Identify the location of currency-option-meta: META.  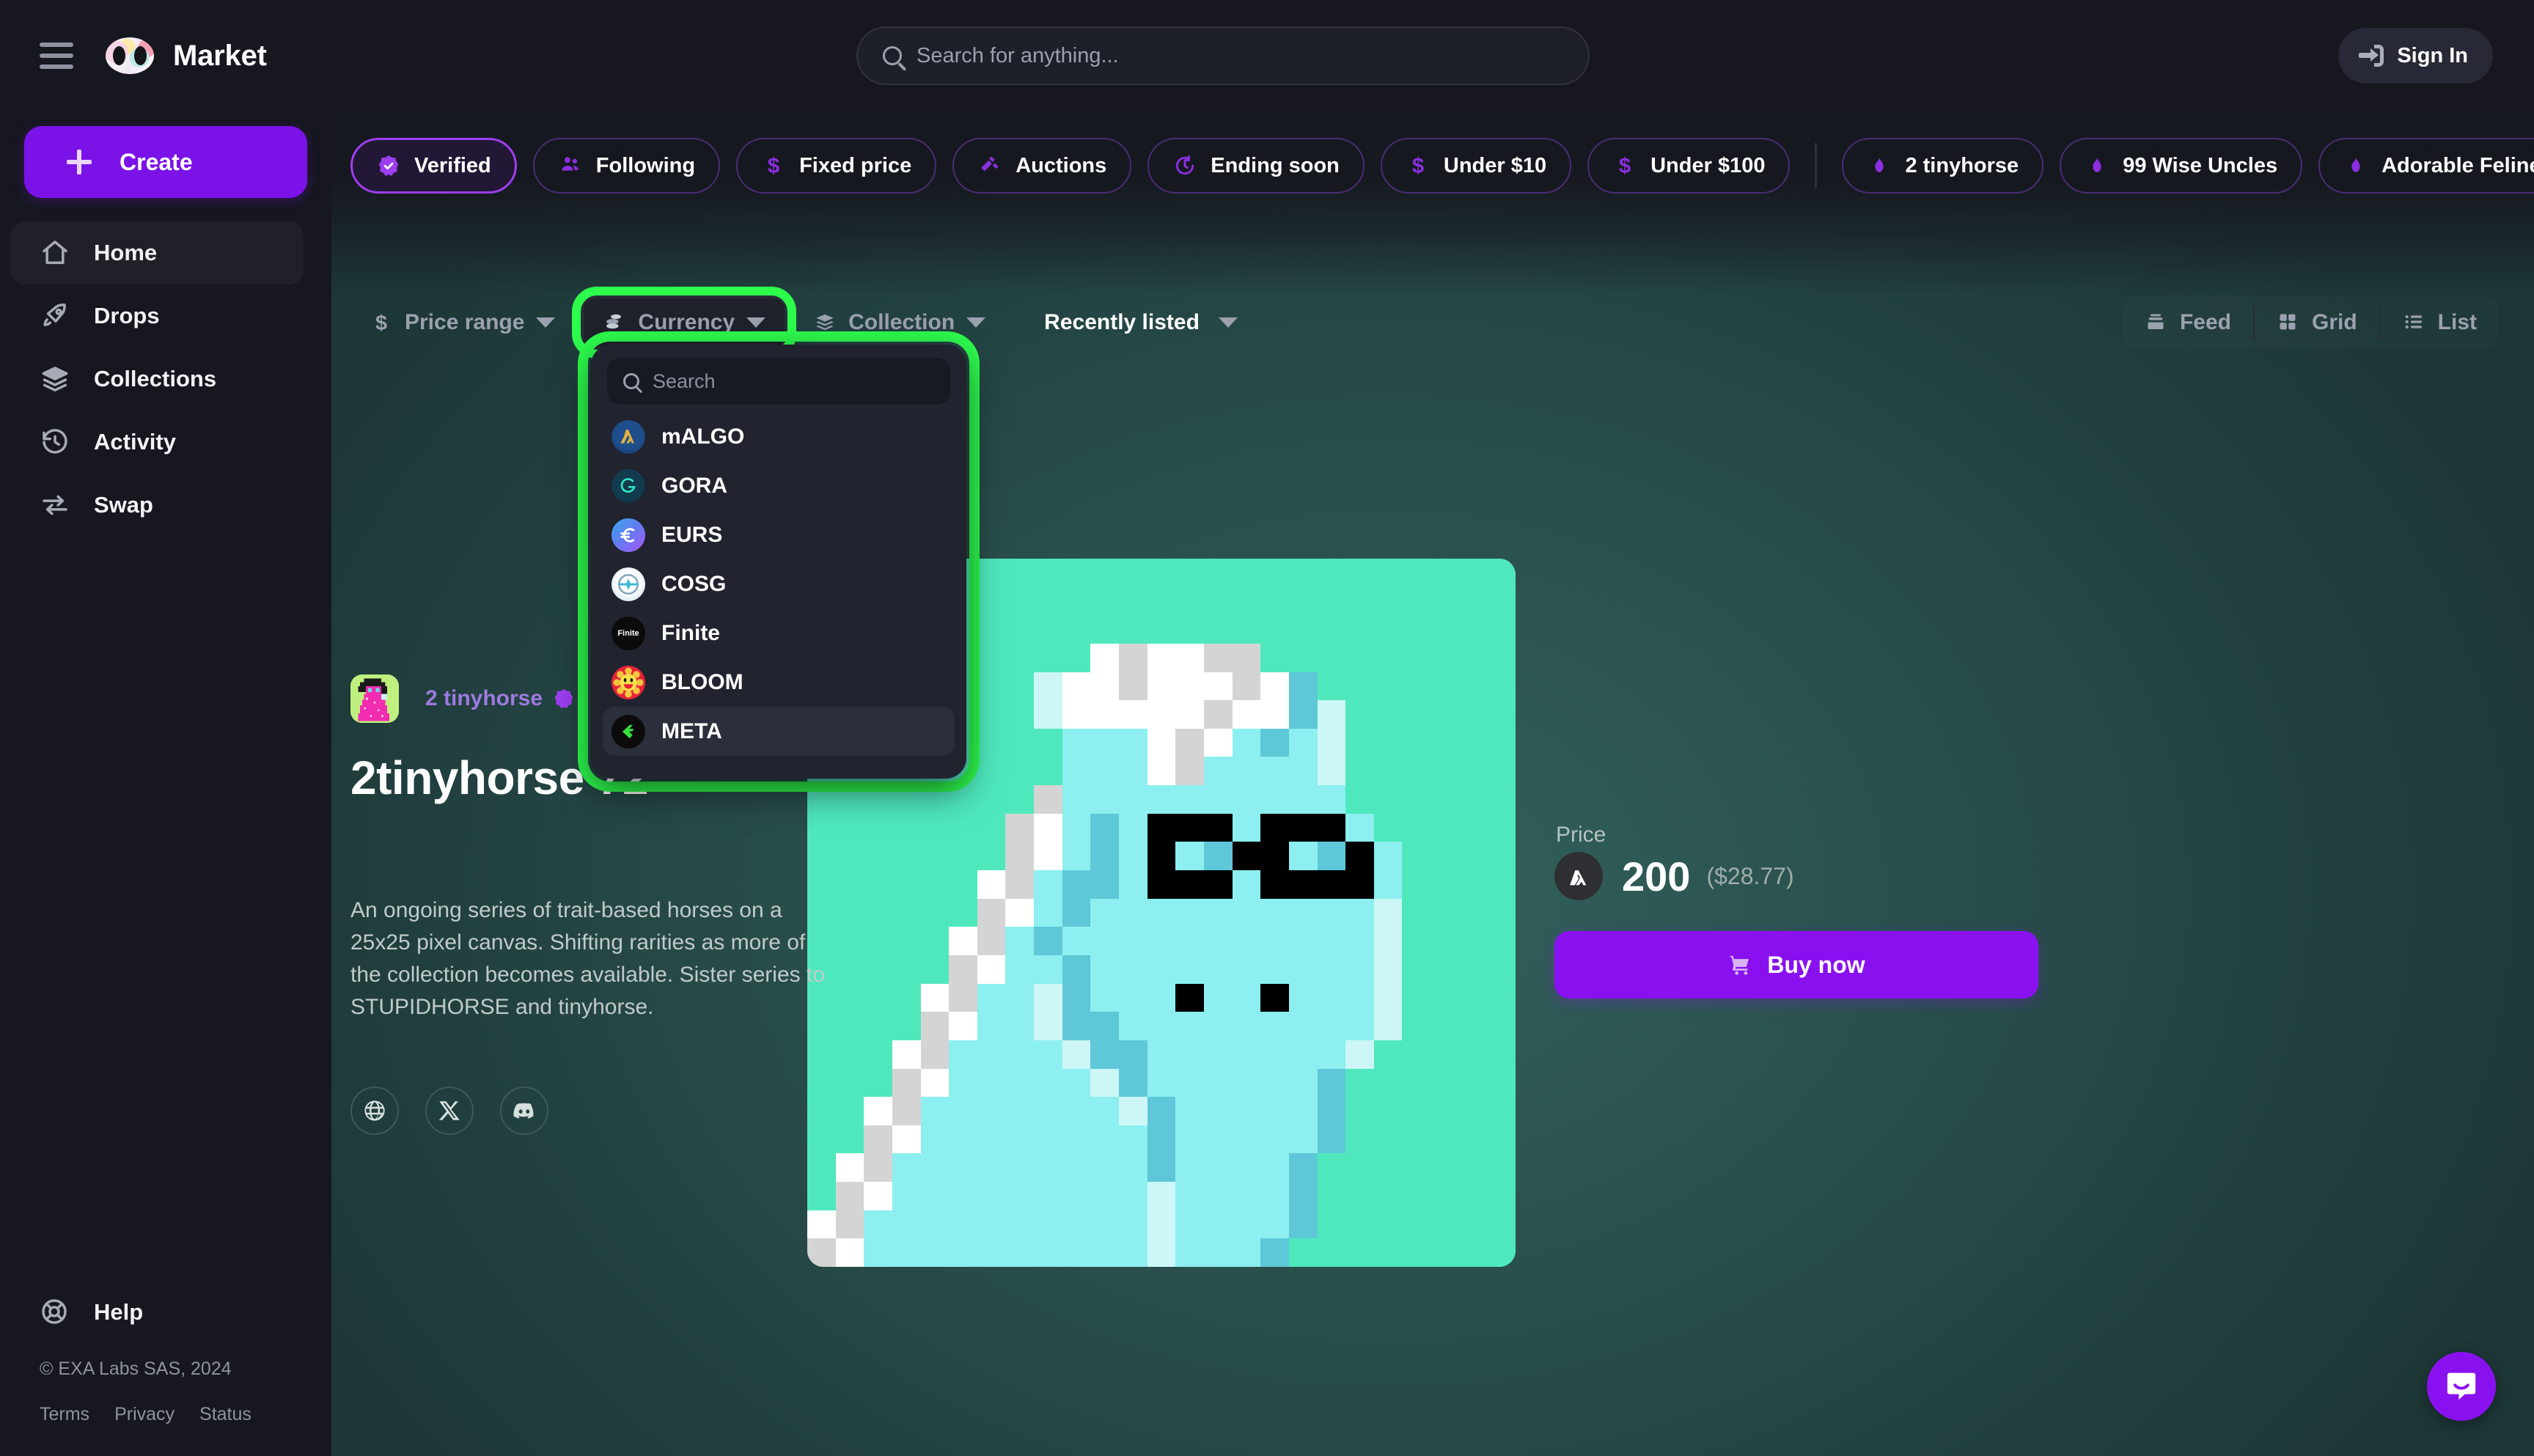
(779, 731).